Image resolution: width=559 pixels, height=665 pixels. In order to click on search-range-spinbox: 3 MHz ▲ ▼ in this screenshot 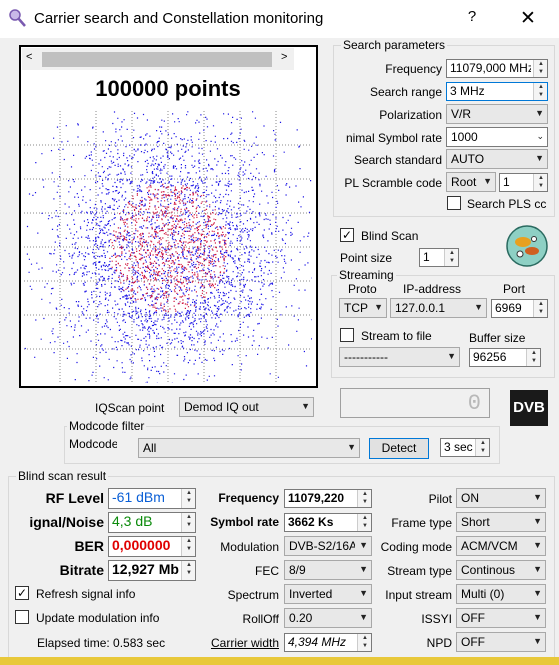, I will do `click(497, 91)`.